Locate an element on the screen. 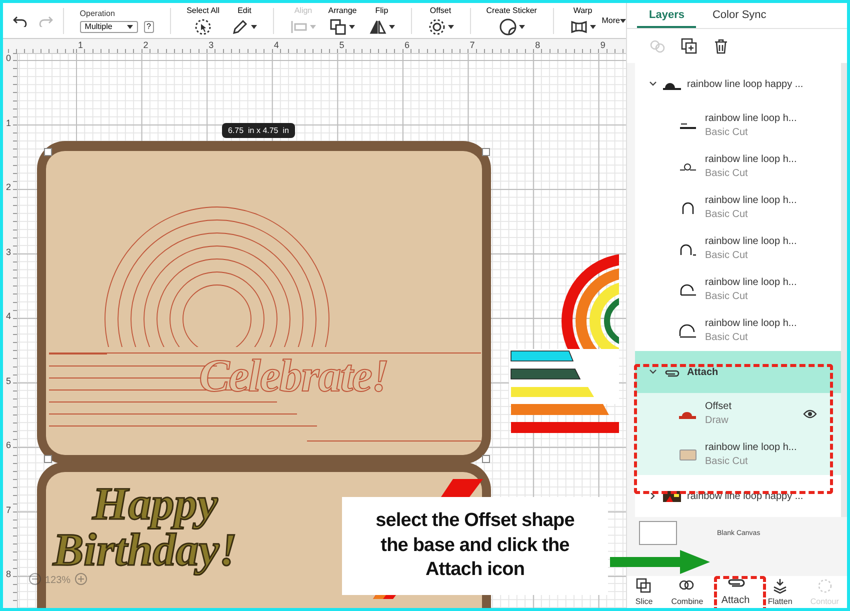 This screenshot has height=611, width=850. toolbar-tool: Select All is located at coordinates (203, 21).